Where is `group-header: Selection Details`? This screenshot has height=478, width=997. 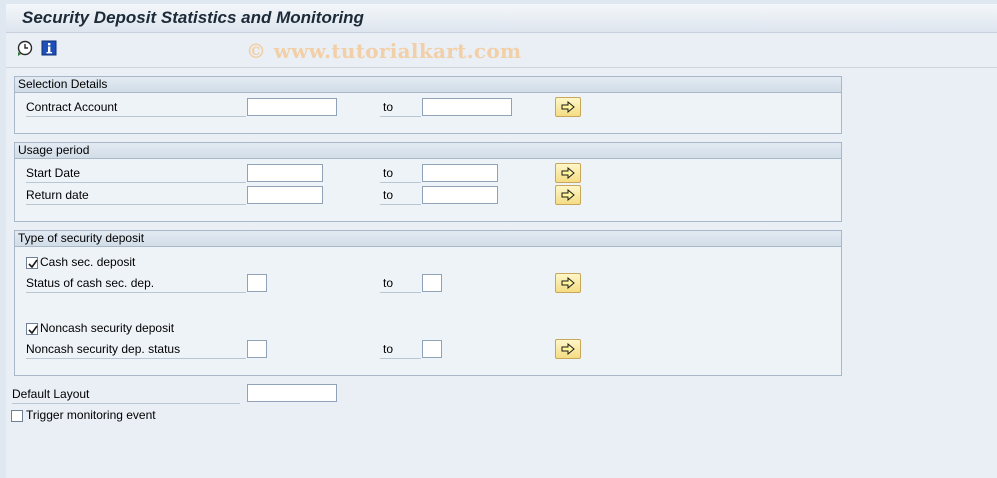
group-header: Selection Details is located at coordinates (428, 85).